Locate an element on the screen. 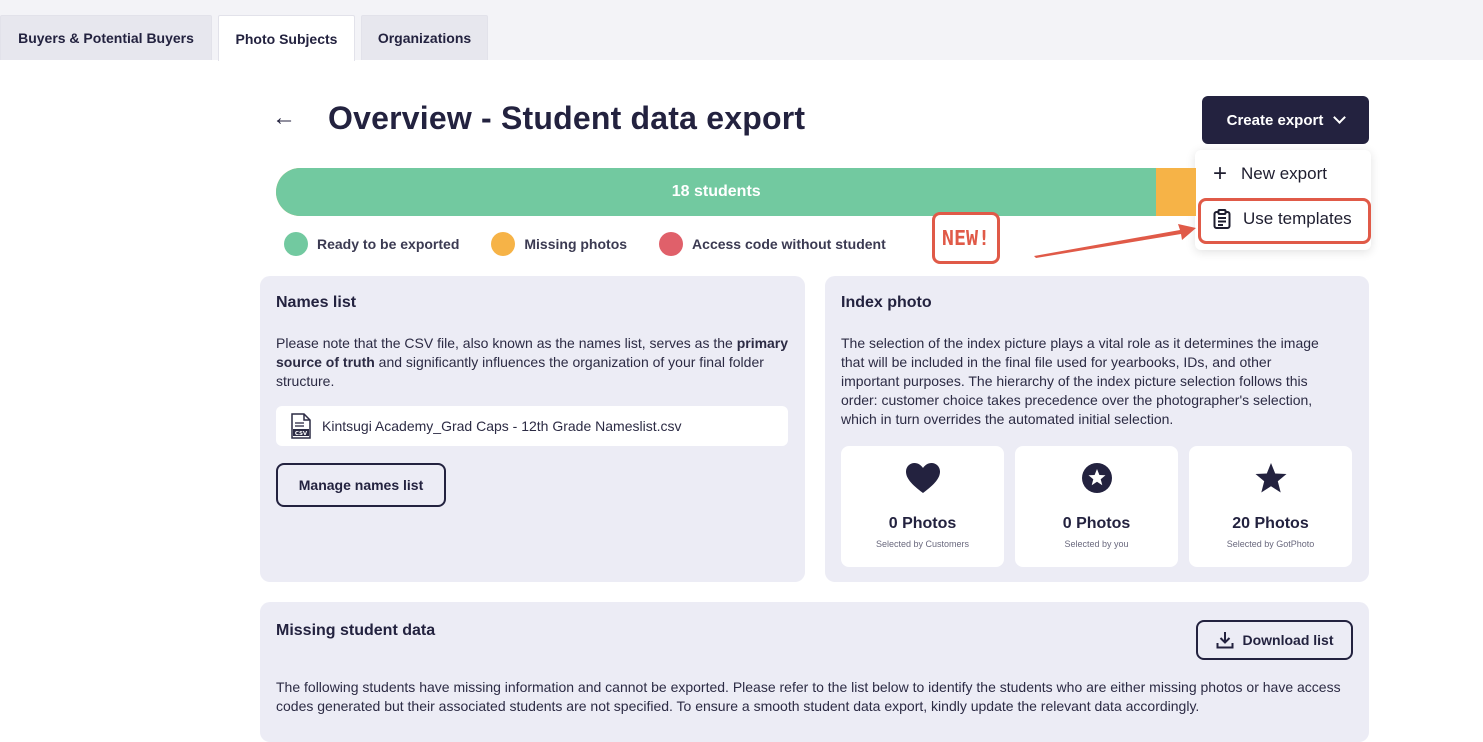 Image resolution: width=1483 pixels, height=742 pixels. stat-label: Selected by GotPhoto is located at coordinates (1270, 544).